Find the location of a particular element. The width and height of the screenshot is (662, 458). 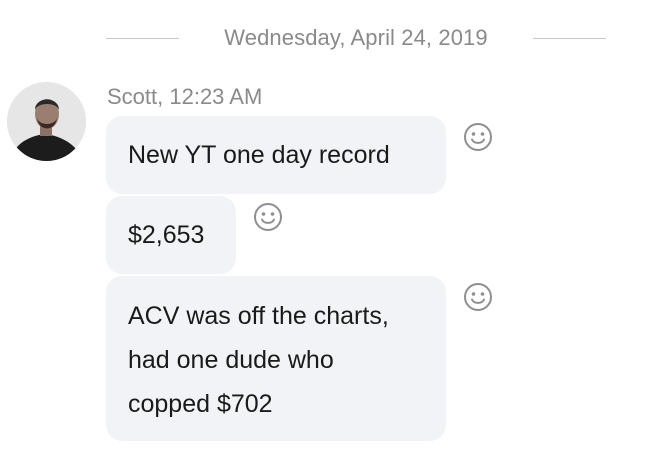

message-text-line: copped $702 is located at coordinates (200, 404).